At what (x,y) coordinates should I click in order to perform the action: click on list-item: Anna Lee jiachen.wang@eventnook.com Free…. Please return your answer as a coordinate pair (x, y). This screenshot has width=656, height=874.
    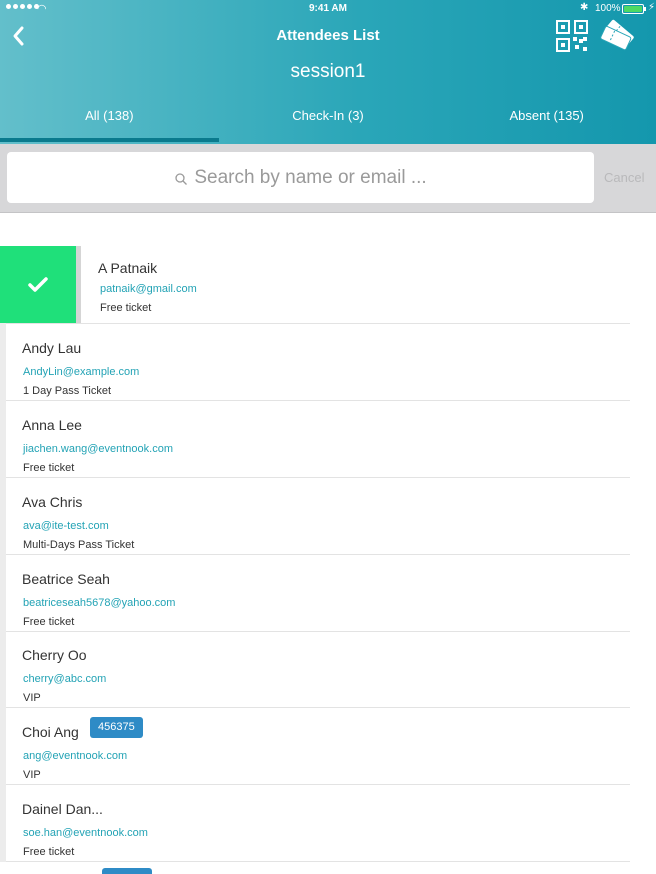
    Looking at the image, I should click on (315, 439).